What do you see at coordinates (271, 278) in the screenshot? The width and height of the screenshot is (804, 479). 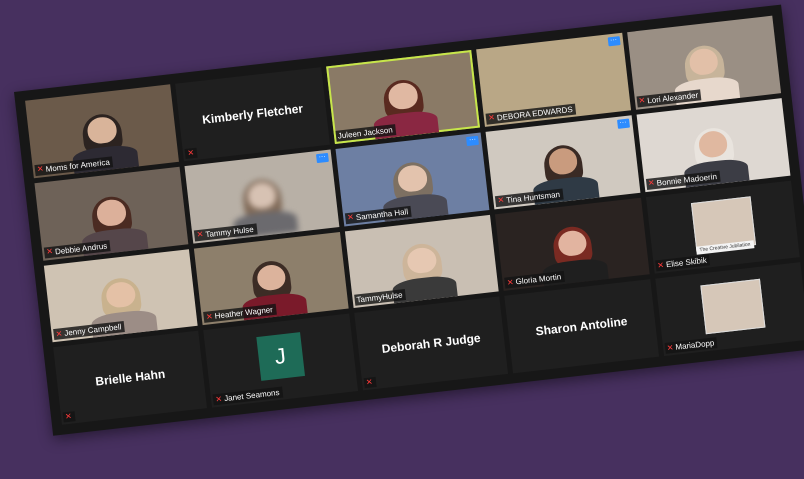 I see `participant-tile: ✕ Heather Wagner` at bounding box center [271, 278].